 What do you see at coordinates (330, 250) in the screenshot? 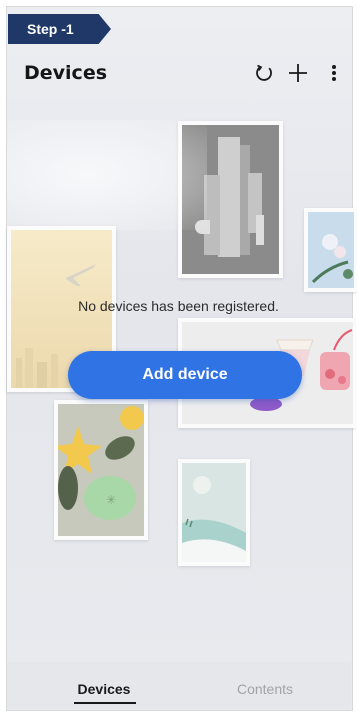
I see `artwork-card-blossom` at bounding box center [330, 250].